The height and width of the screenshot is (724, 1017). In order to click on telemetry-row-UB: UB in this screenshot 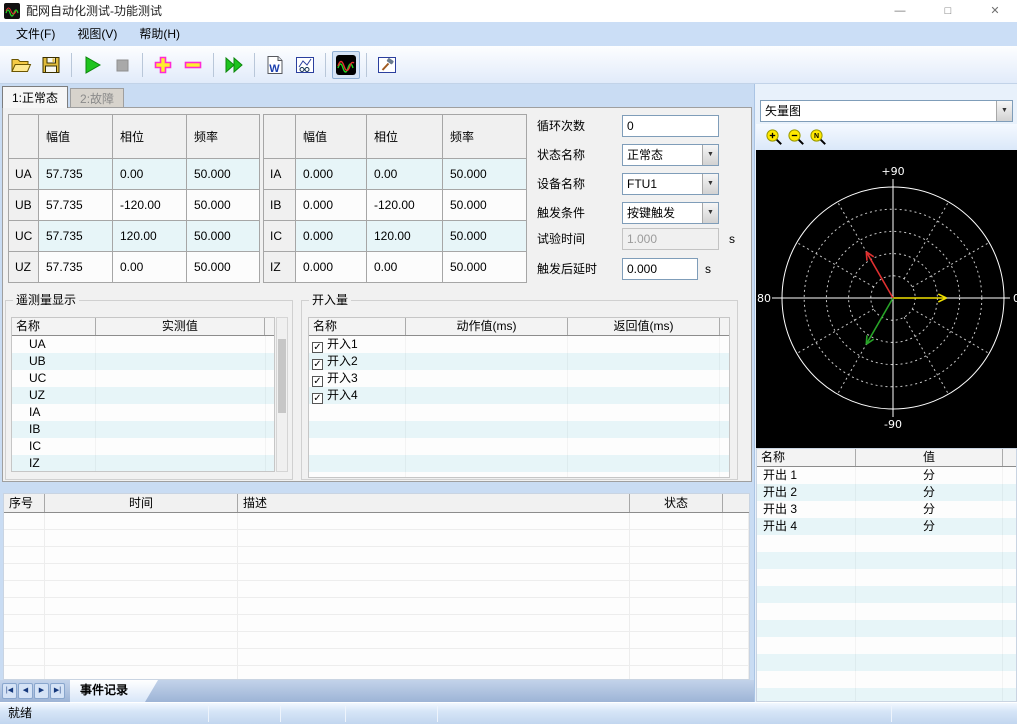, I will do `click(143, 361)`.